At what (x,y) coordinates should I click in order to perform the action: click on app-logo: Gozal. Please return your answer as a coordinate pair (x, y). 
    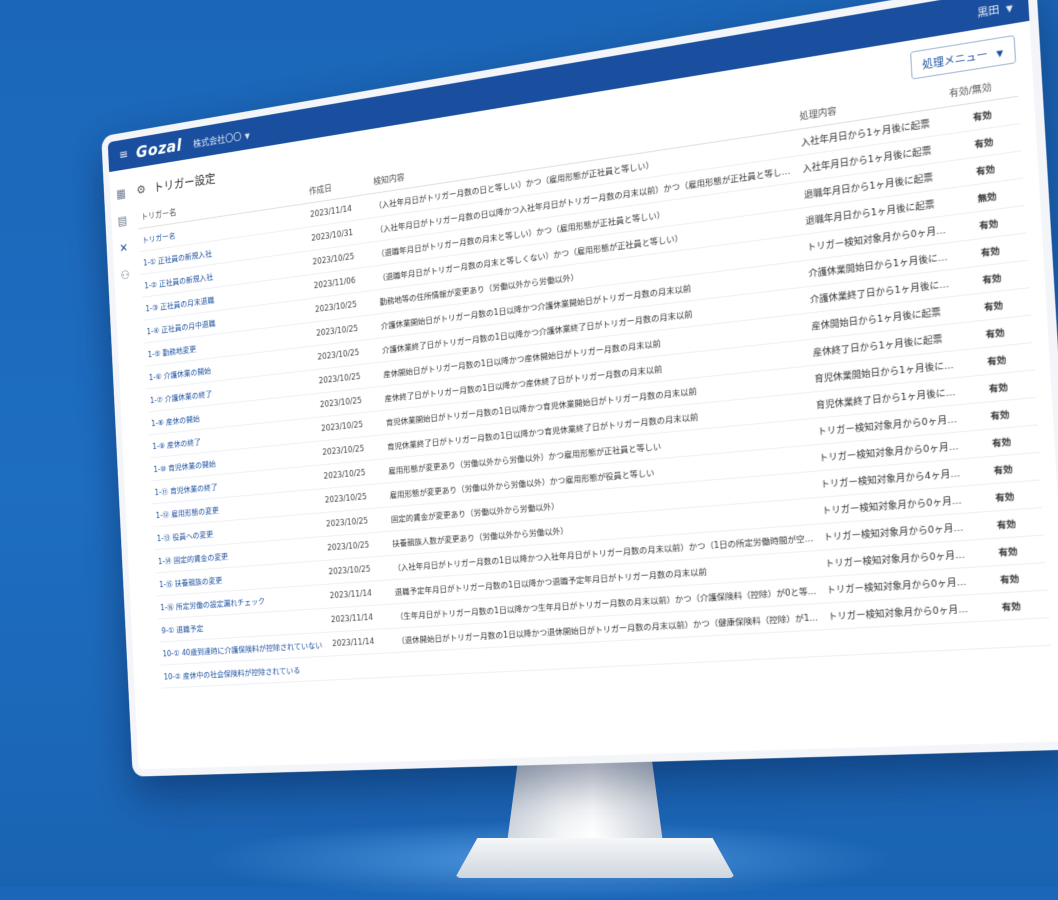
    Looking at the image, I should click on (159, 149).